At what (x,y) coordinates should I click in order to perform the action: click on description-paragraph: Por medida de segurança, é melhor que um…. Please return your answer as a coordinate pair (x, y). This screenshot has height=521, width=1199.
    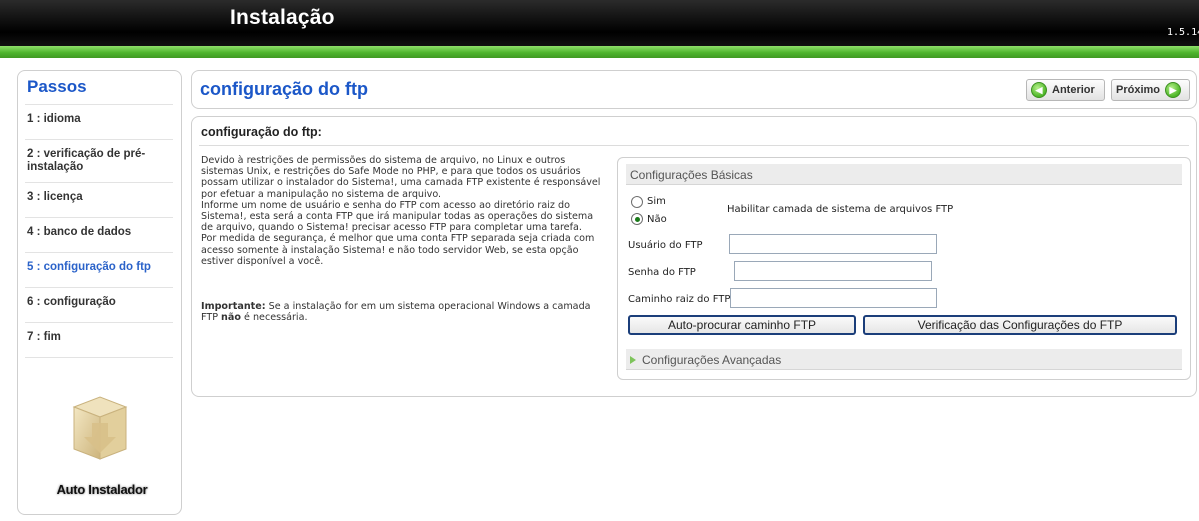
    Looking at the image, I should click on (398, 250).